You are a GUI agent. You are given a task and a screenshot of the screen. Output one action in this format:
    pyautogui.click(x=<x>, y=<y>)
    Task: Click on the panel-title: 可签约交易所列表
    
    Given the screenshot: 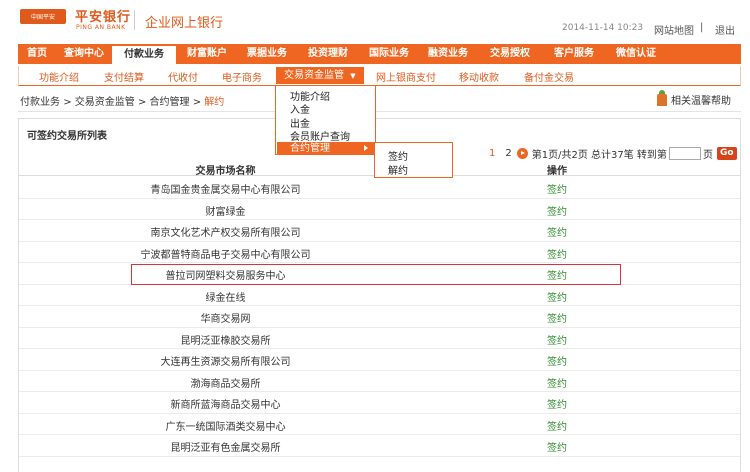 What is the action you would take?
    pyautogui.click(x=67, y=136)
    